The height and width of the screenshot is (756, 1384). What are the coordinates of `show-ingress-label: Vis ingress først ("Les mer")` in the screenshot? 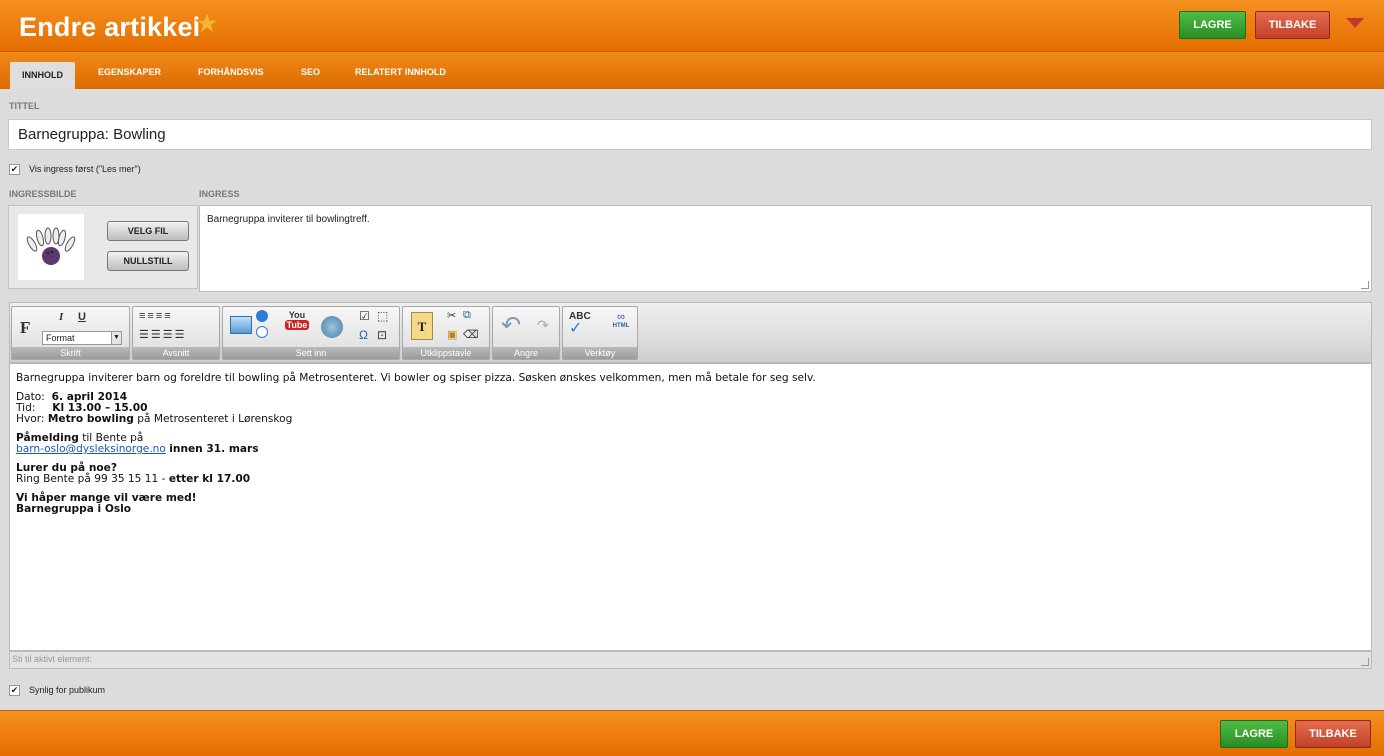 It's located at (85, 169).